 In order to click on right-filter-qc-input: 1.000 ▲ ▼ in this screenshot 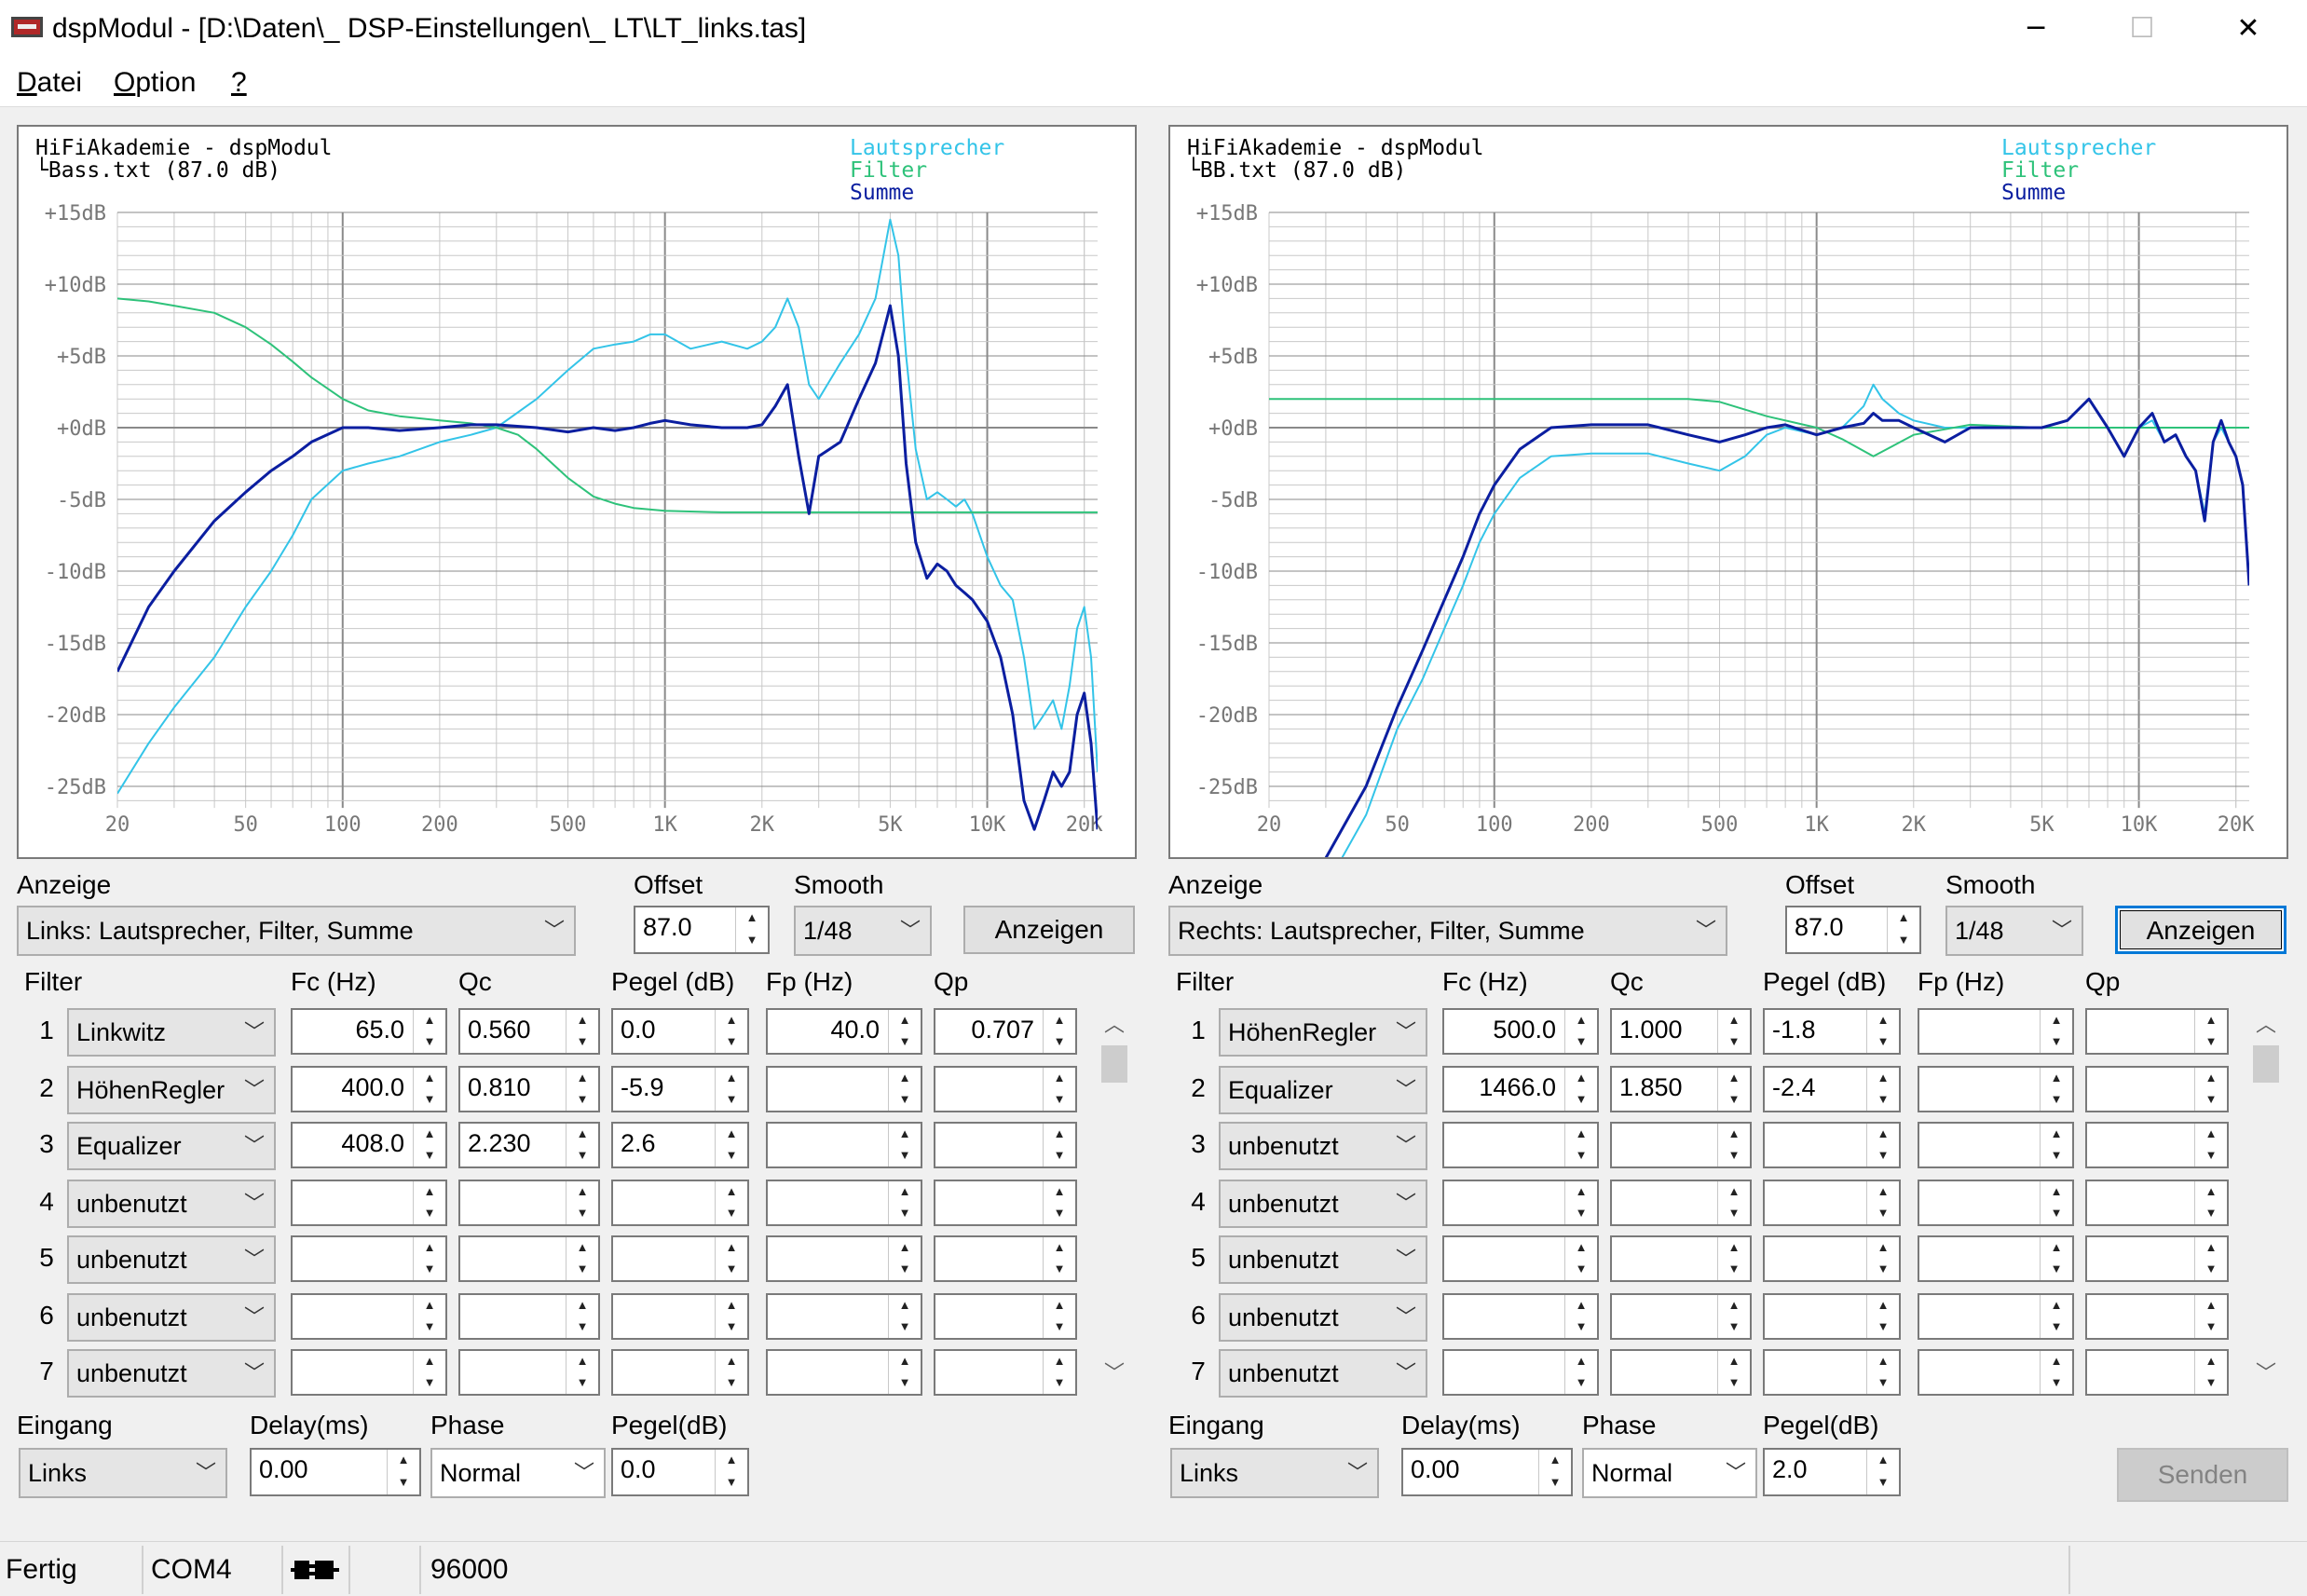, I will do `click(1681, 1031)`.